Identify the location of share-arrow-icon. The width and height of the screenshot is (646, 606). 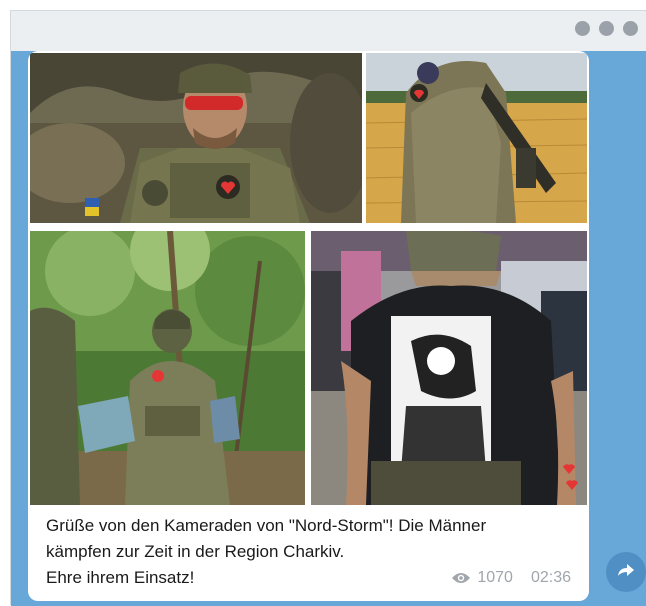
(626, 572).